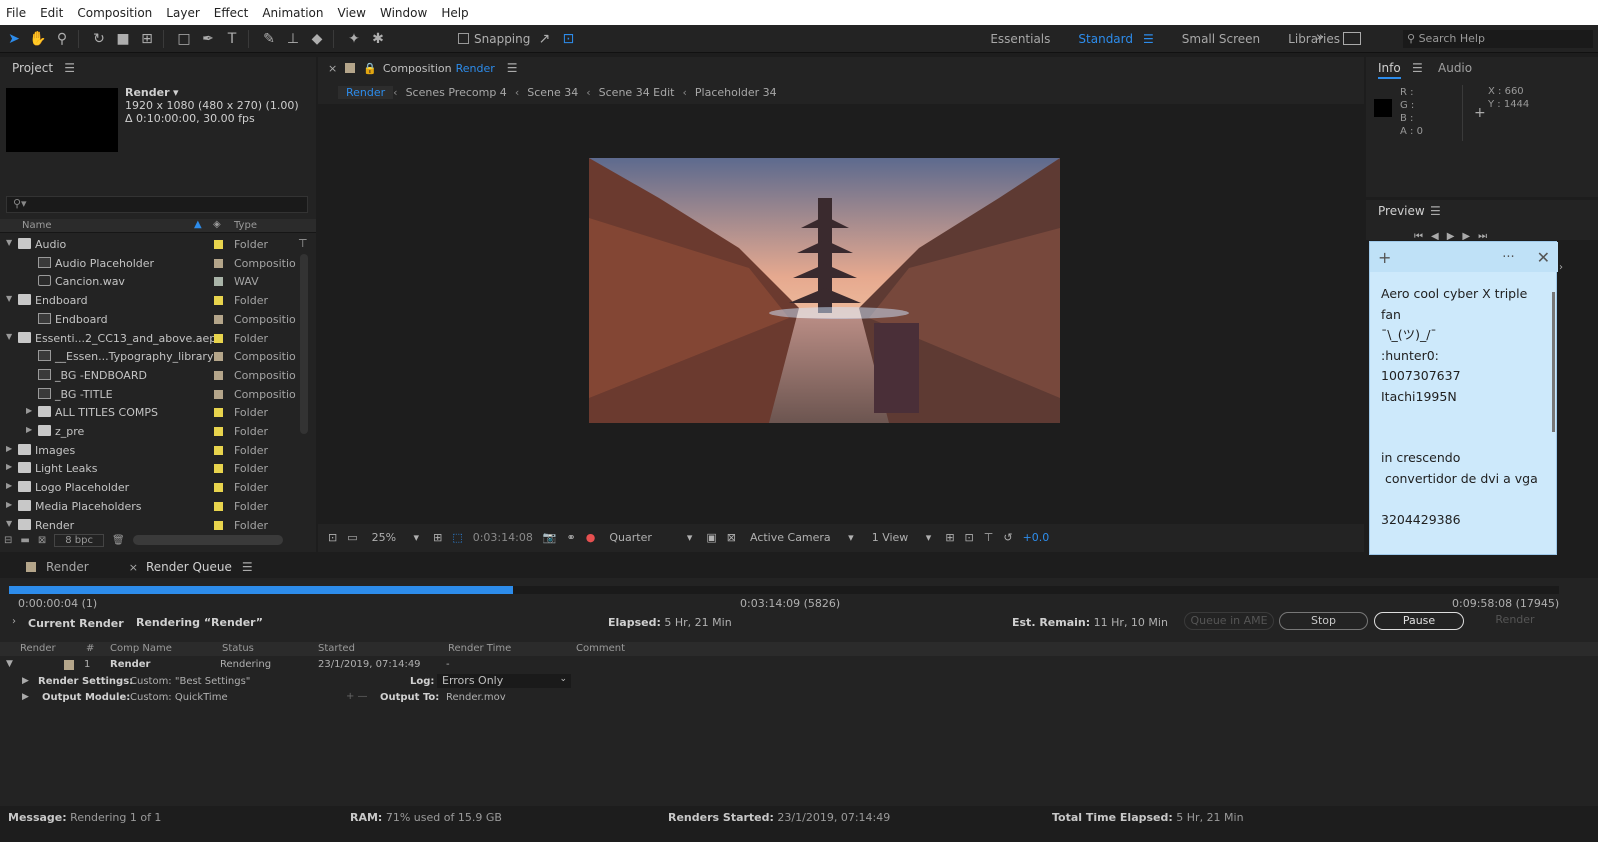  What do you see at coordinates (378, 39) in the screenshot?
I see `puppet-tool-icon: ✱` at bounding box center [378, 39].